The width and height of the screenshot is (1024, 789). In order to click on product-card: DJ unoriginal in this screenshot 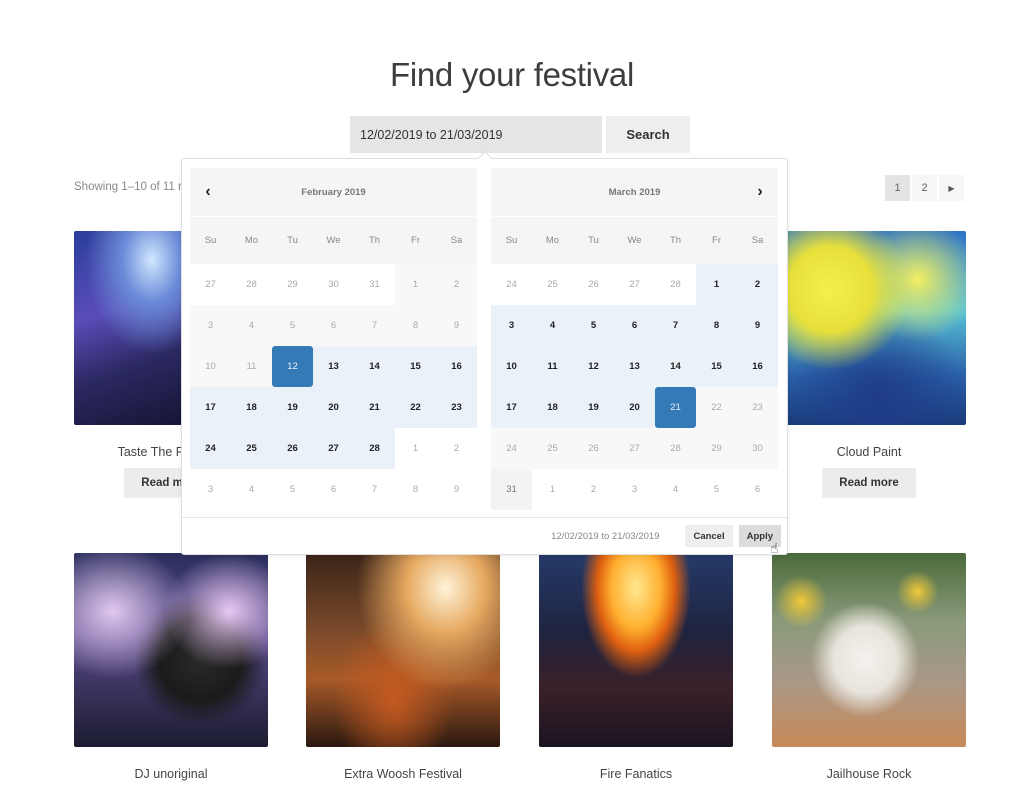, I will do `click(171, 667)`.